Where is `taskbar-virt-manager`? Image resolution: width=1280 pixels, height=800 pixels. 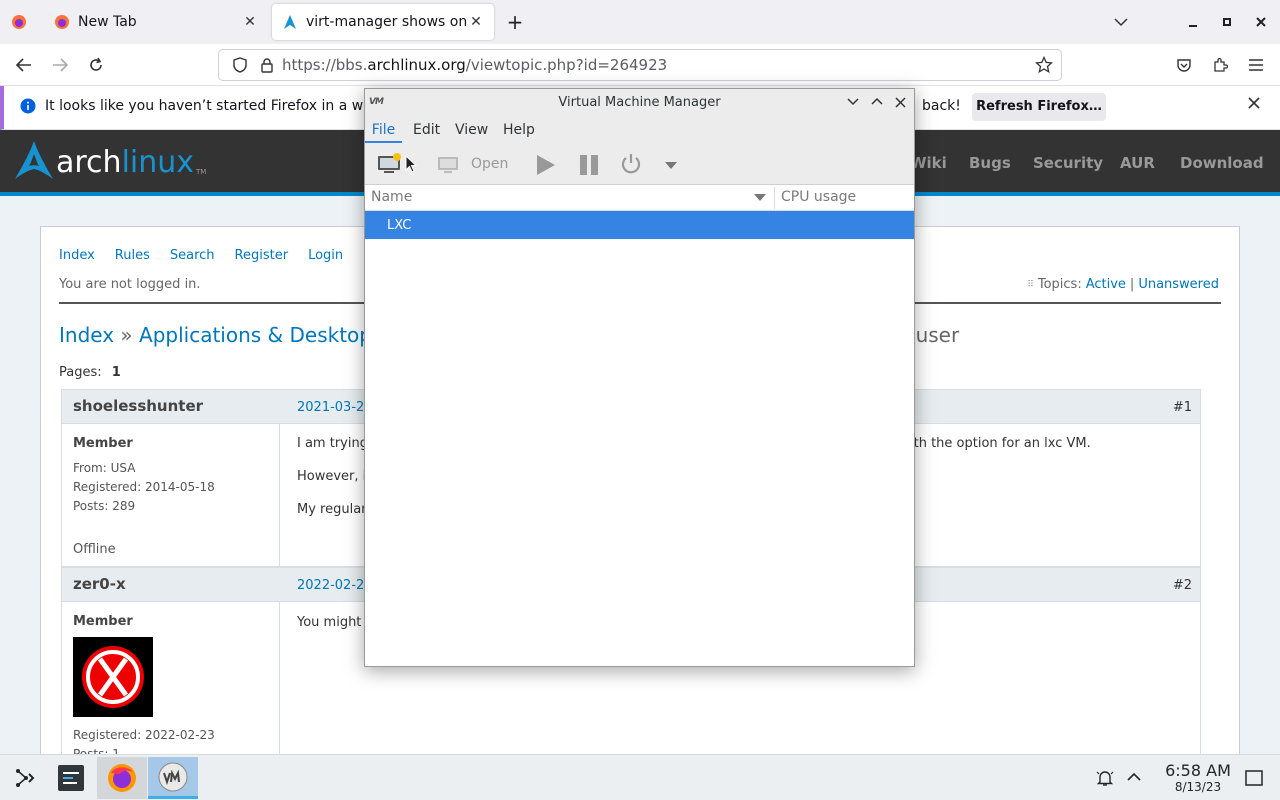 taskbar-virt-manager is located at coordinates (173, 778).